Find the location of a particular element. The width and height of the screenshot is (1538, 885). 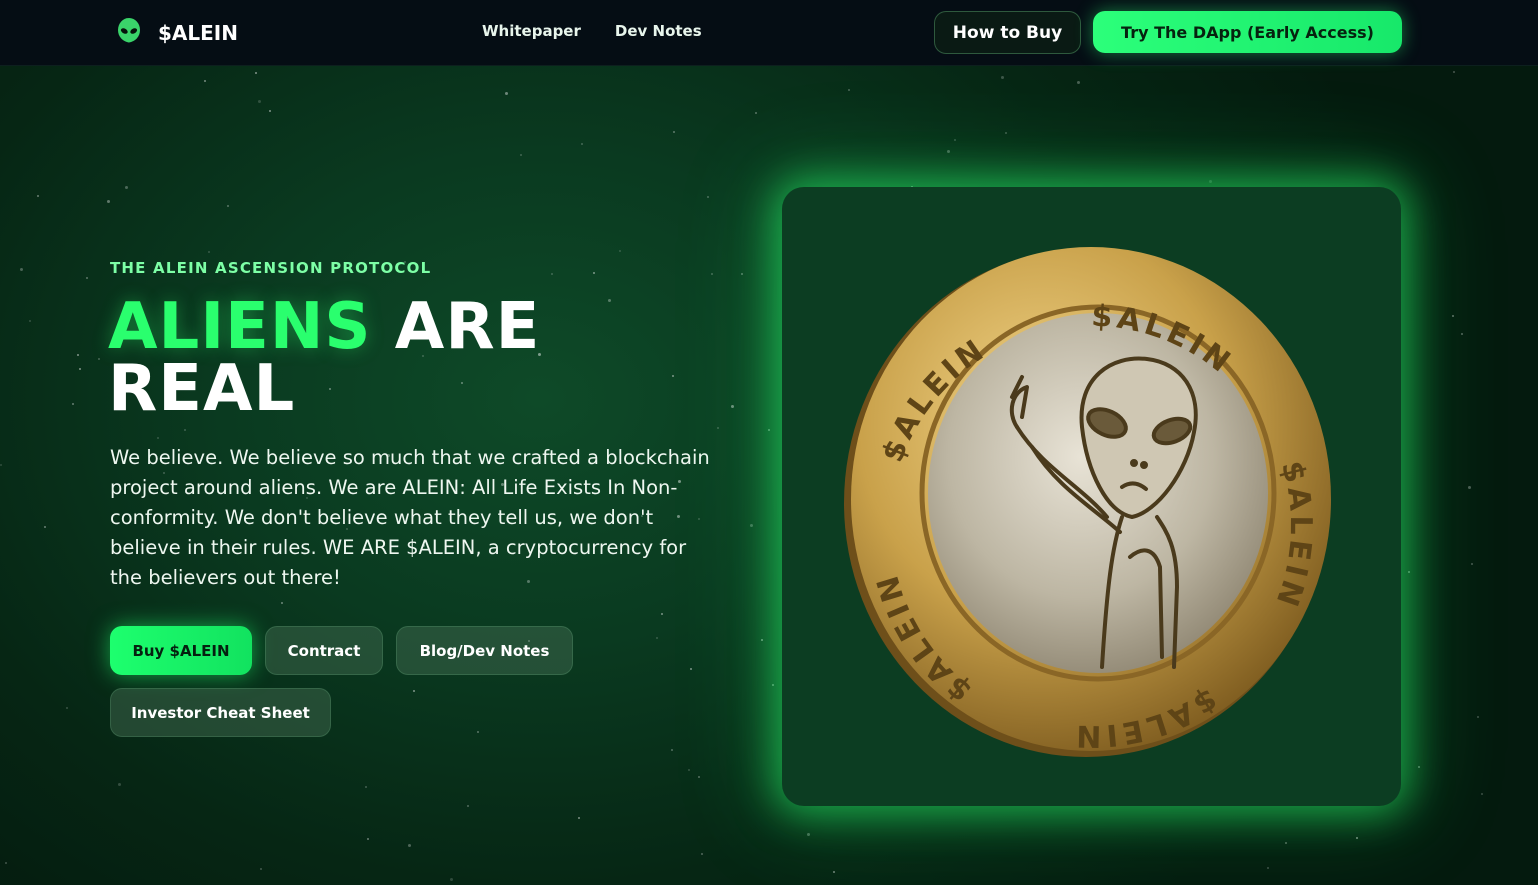

brand: $ALEIN is located at coordinates (177, 33).